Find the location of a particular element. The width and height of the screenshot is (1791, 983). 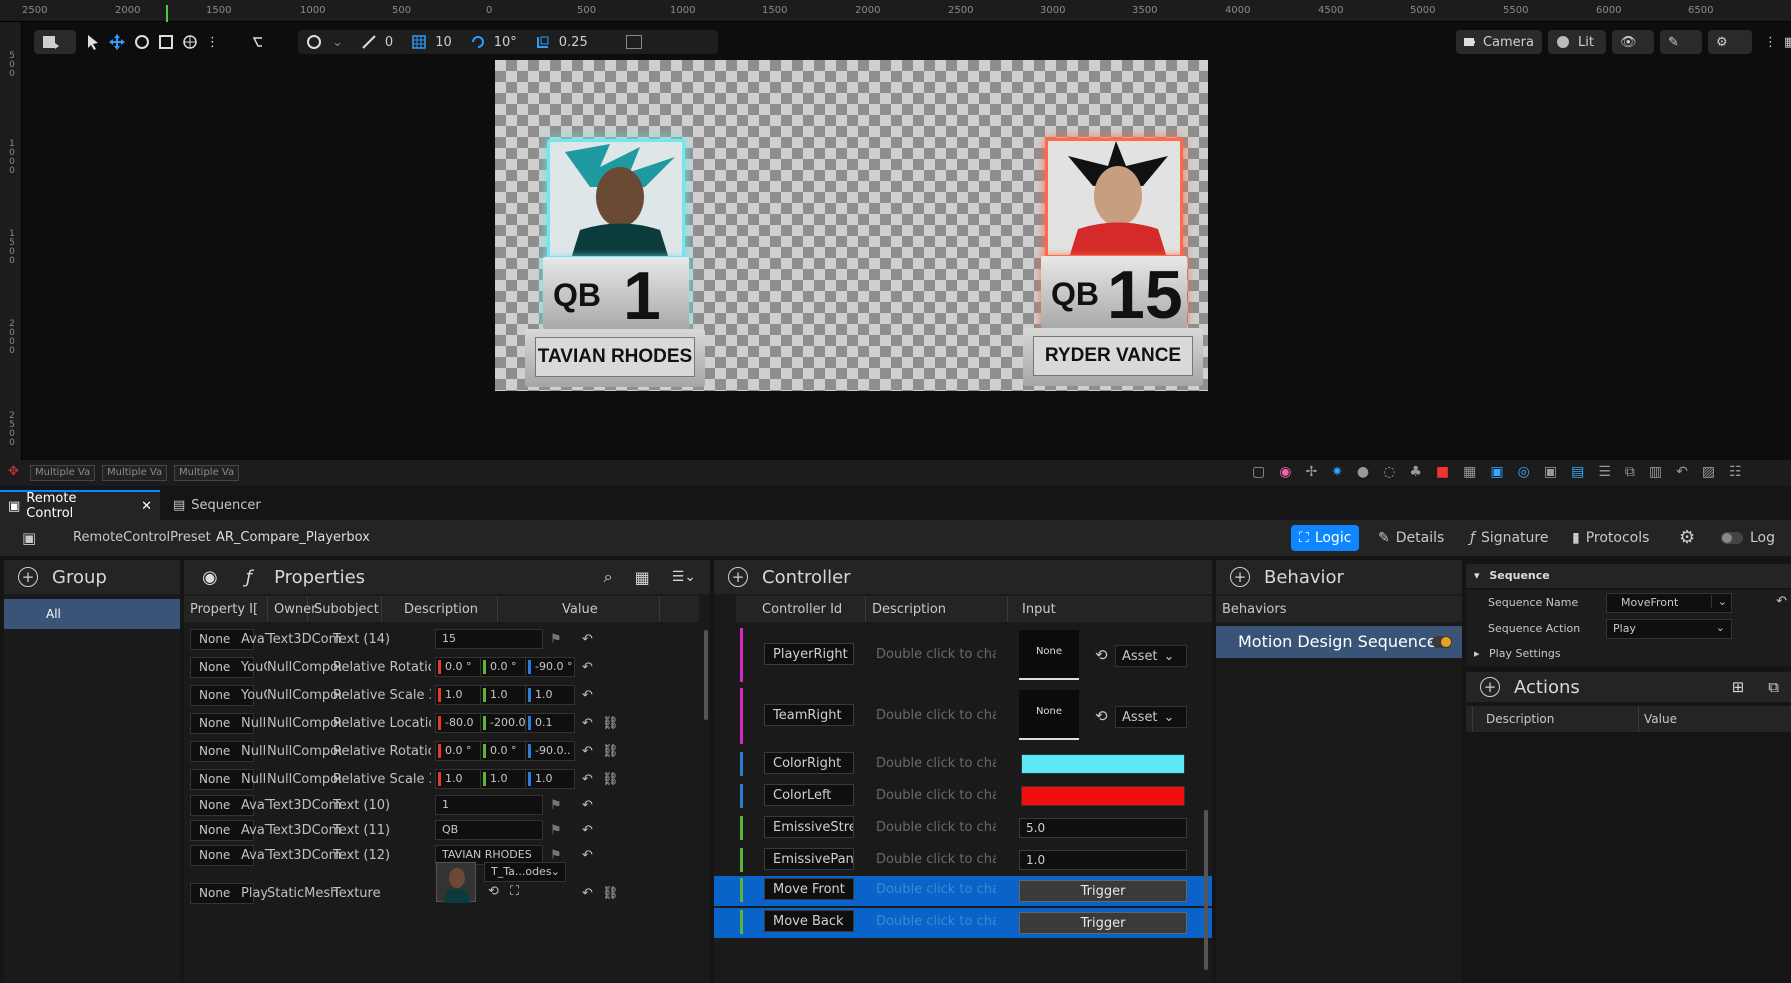

texture-thumbnail is located at coordinates (456, 882).